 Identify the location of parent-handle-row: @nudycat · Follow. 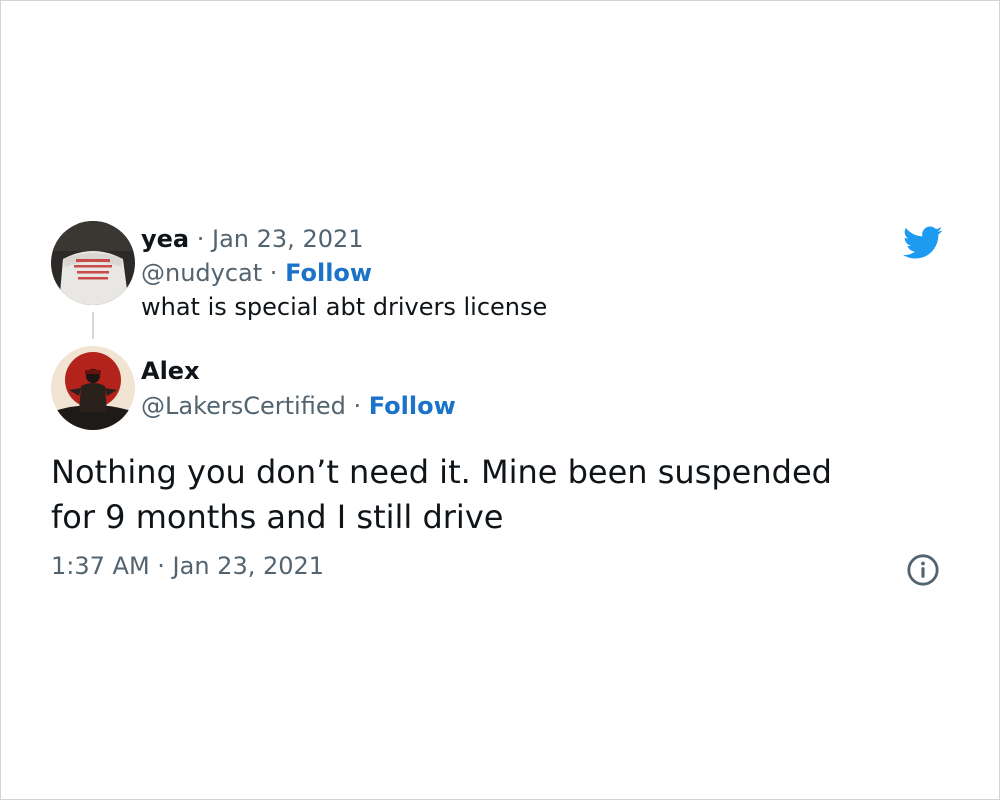
(256, 273).